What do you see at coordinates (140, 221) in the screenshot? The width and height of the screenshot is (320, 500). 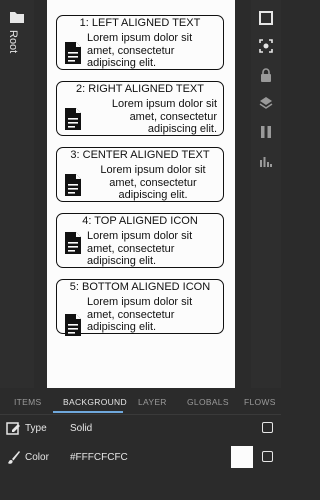 I see `card-title: 4: TOP ALIGNED ICON` at bounding box center [140, 221].